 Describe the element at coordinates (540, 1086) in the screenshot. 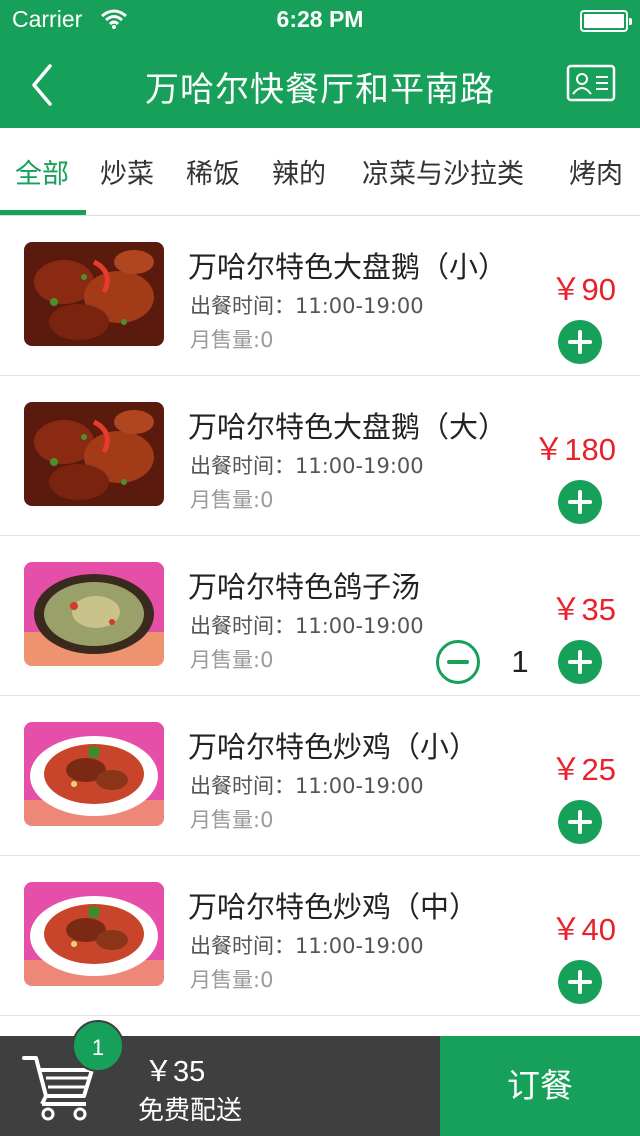

I see `place-order-button: 订餐` at that location.